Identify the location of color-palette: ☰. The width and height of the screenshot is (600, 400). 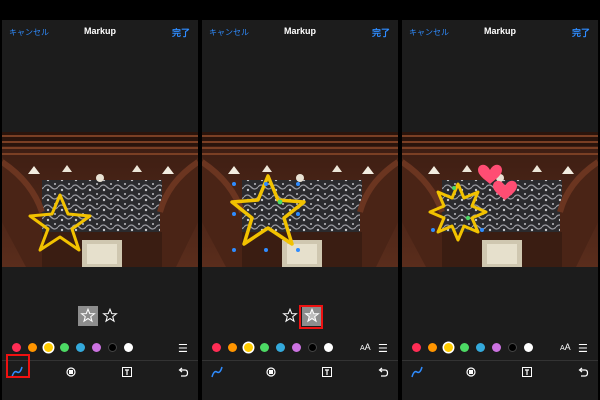
(100, 348).